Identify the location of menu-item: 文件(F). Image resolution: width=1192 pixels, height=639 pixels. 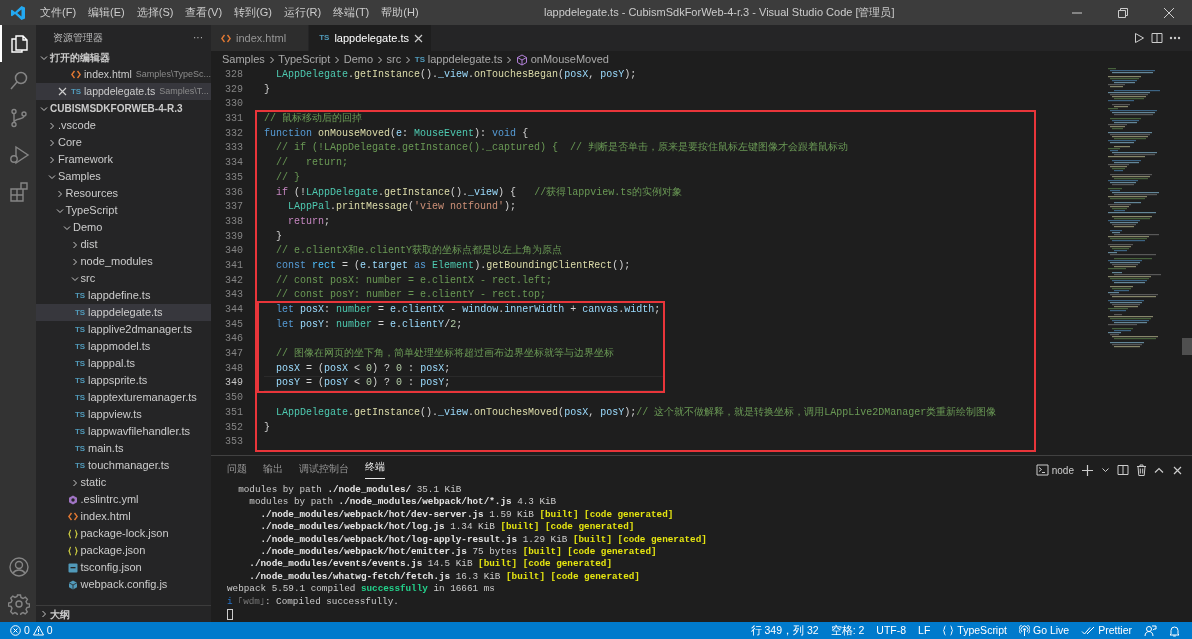
(58, 12).